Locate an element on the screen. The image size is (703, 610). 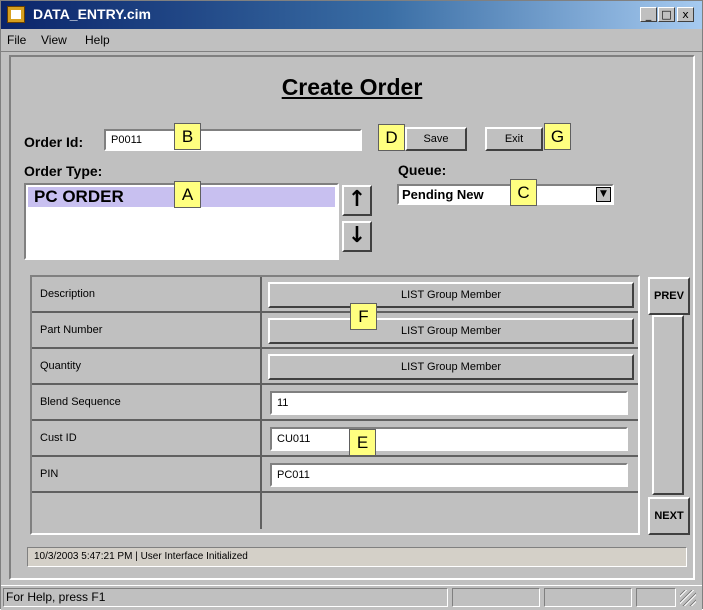
status-bar: For Help, press F1 is located at coordinates (351, 597).